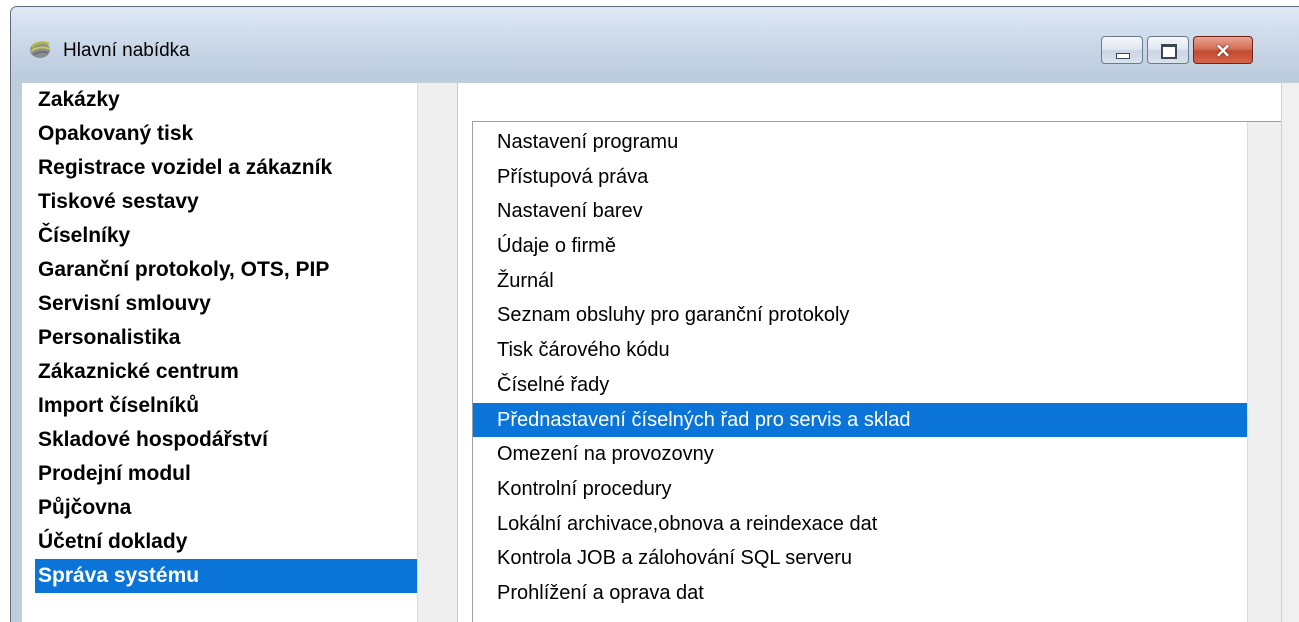  What do you see at coordinates (860, 142) in the screenshot?
I see `submenu-item: Nastavení programu` at bounding box center [860, 142].